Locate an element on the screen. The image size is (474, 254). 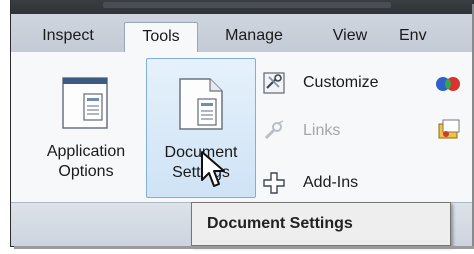
tab-tools: Tools is located at coordinates (161, 38).